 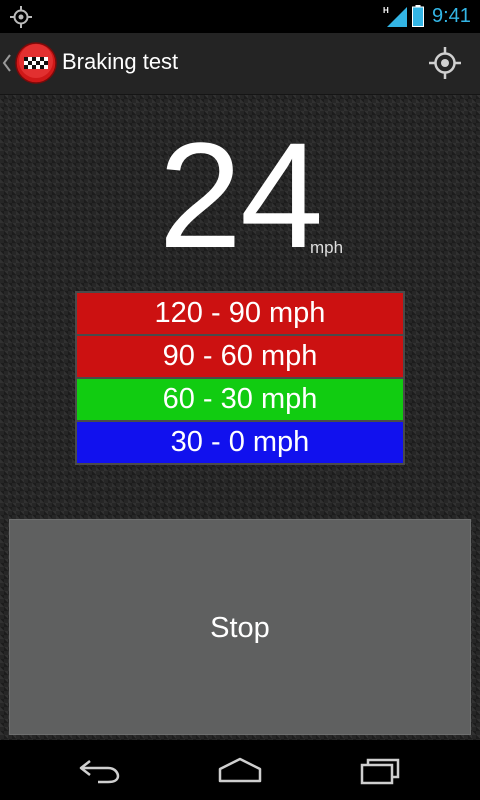 I want to click on locate-icon, so click(x=445, y=63).